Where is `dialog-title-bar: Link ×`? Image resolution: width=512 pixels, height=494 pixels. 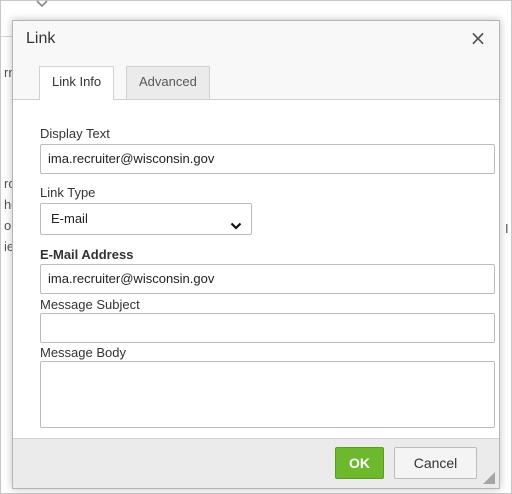
dialog-title-bar: Link × is located at coordinates (256, 39).